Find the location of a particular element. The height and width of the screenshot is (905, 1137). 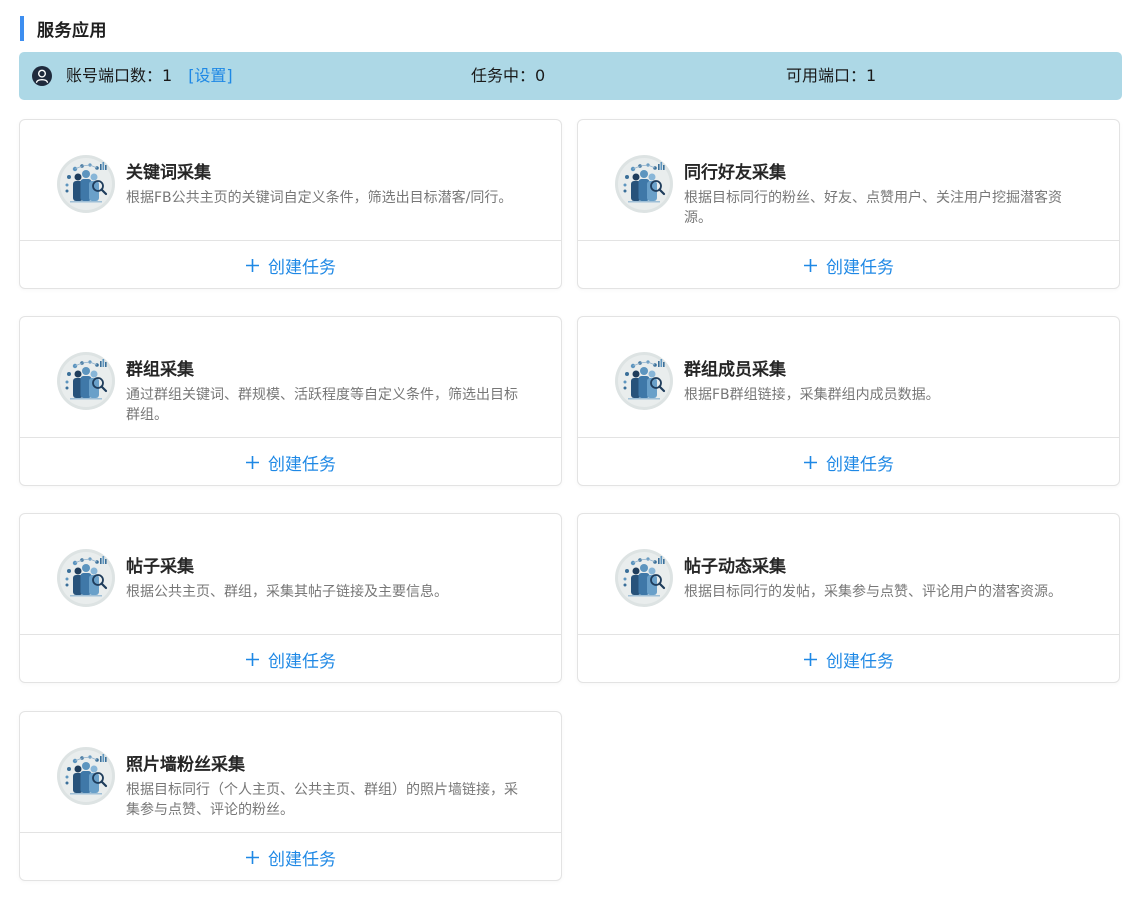

section-header: 服务应用 is located at coordinates (63, 28).